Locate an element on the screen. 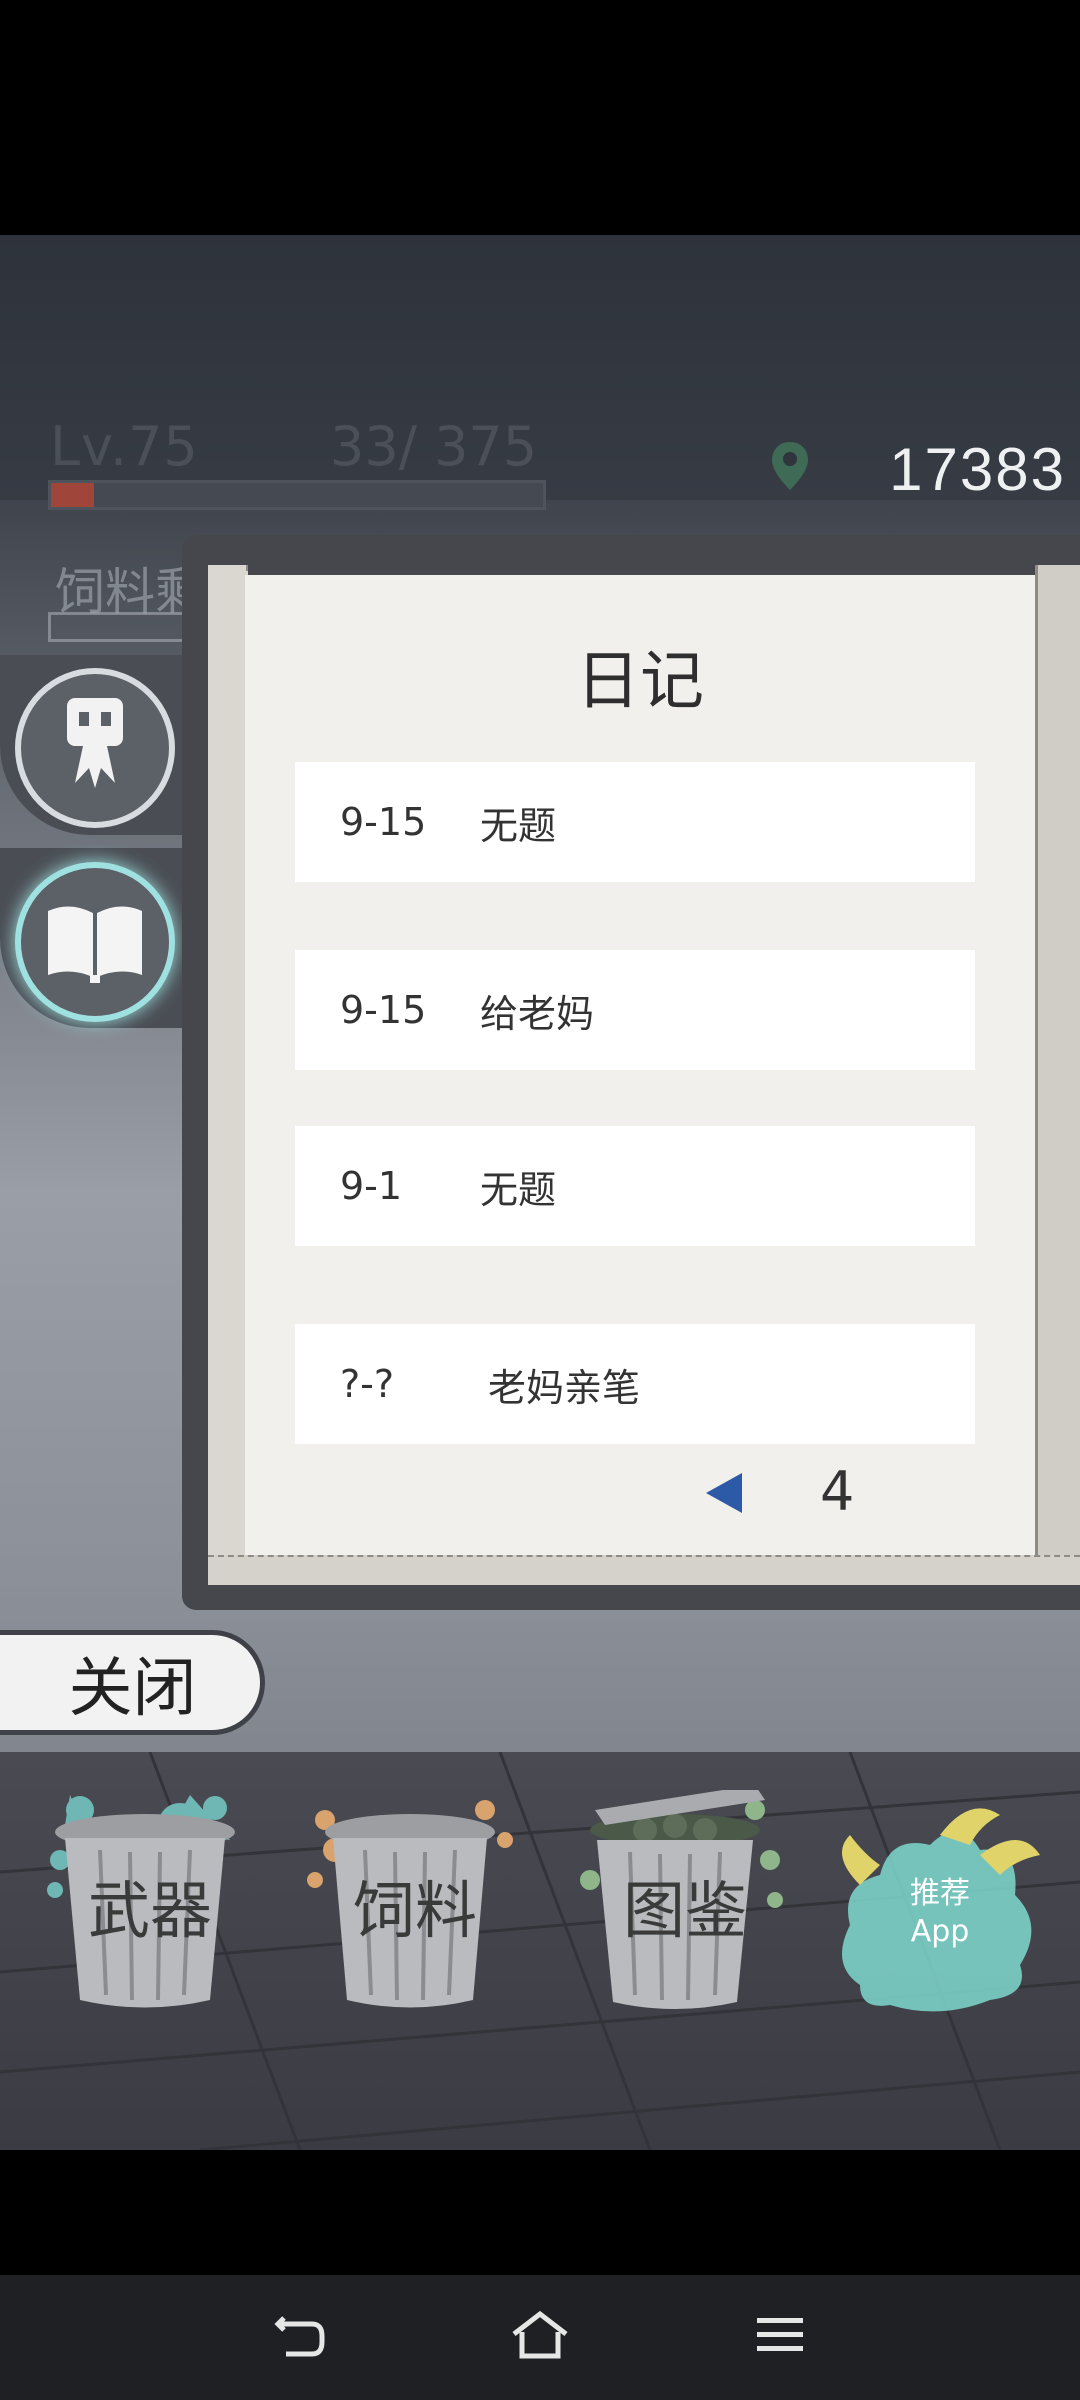 The height and width of the screenshot is (2400, 1080). entry-title: 给老妈 is located at coordinates (537, 1013).